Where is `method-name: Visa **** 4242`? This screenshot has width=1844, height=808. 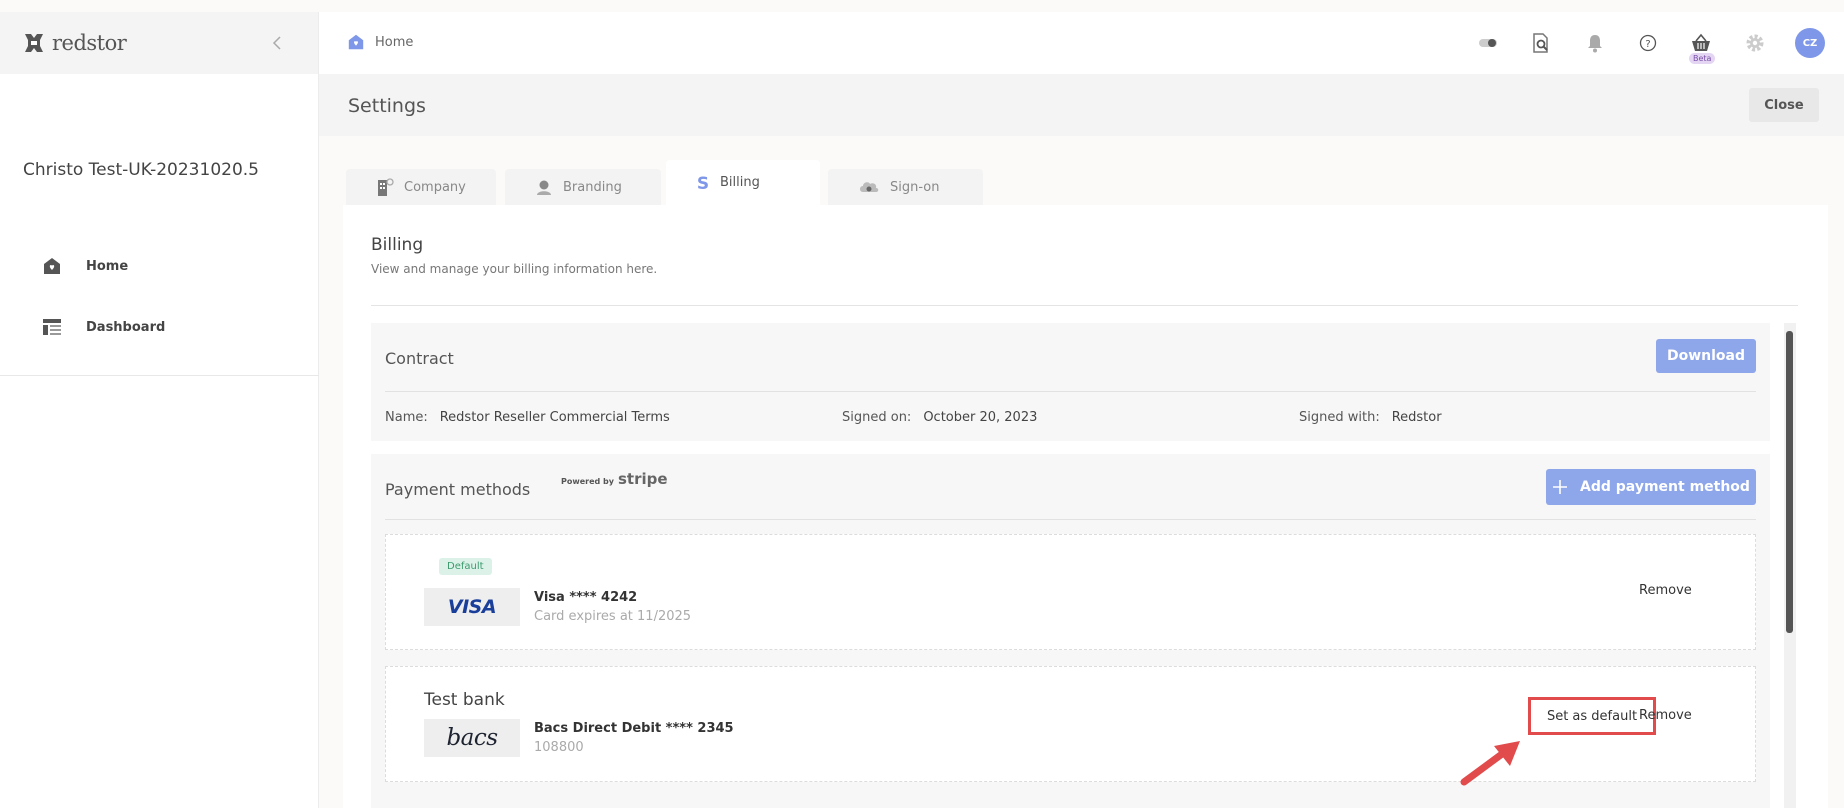
method-name: Visa **** 4242 is located at coordinates (586, 597).